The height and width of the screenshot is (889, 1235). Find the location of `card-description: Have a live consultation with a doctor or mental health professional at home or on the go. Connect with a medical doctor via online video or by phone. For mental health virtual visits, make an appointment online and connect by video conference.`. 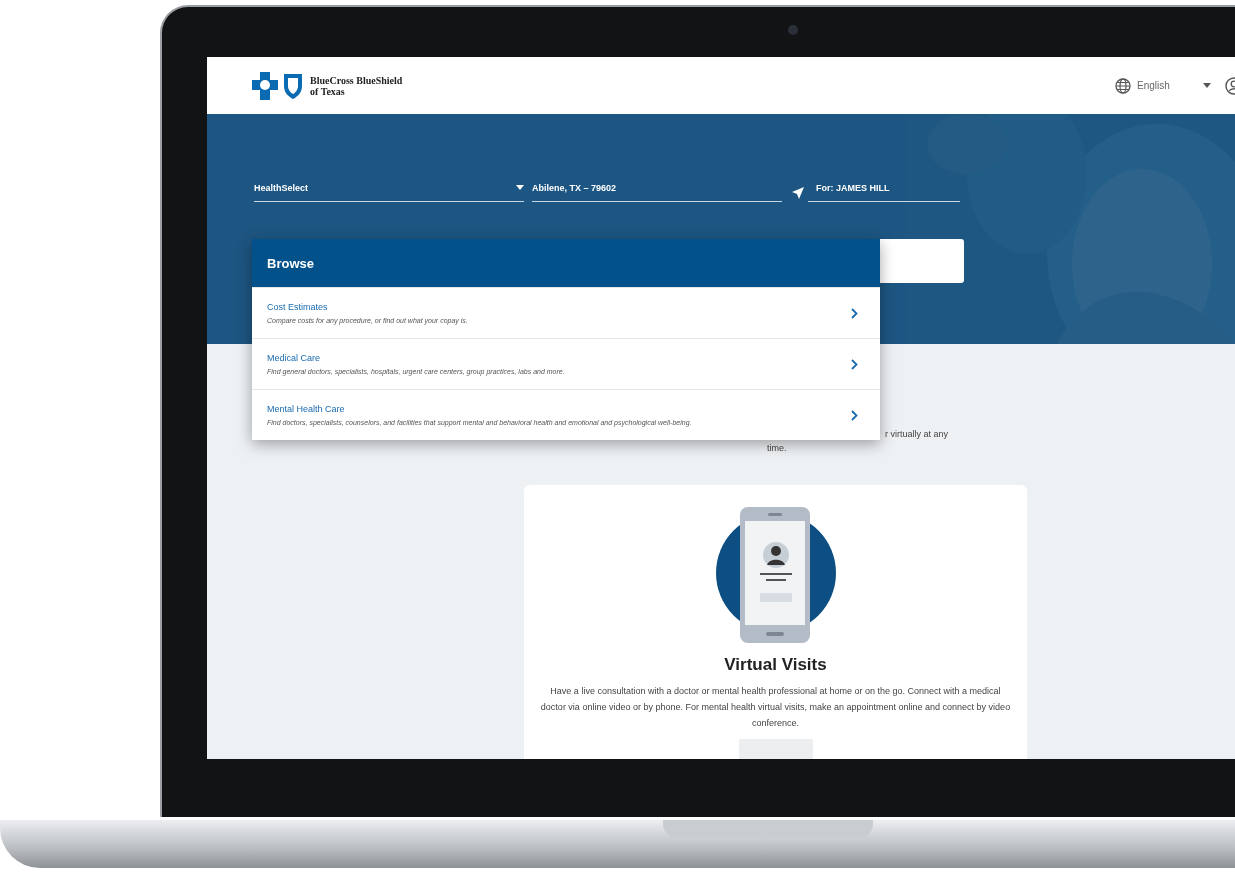

card-description: Have a live consultation with a doctor or mental health professional at home or on the go. Connect with a medical doctor via online video or by phone. For mental health virtual visits, make an appointment online and connect by video conference. is located at coordinates (775, 707).